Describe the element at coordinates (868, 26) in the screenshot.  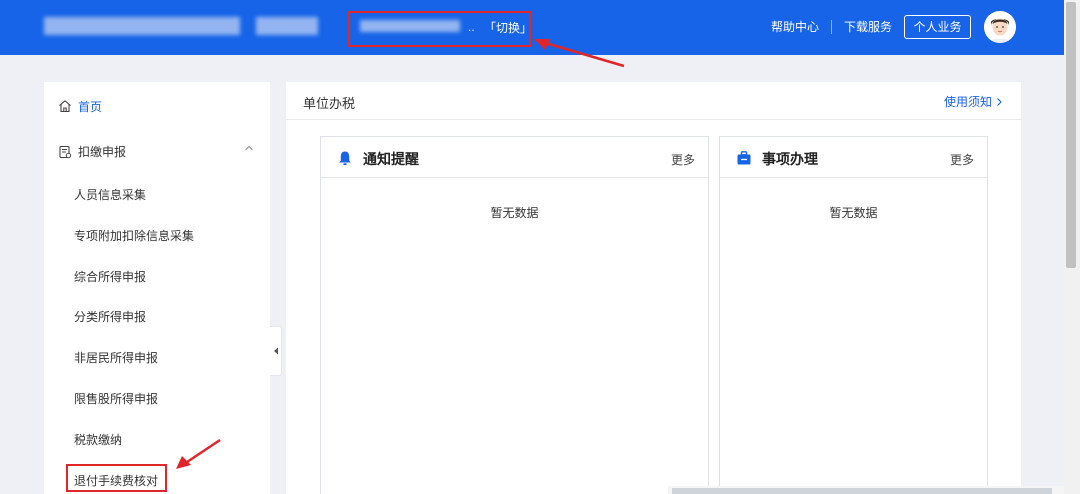
I see `download-service-link: 下载服务` at that location.